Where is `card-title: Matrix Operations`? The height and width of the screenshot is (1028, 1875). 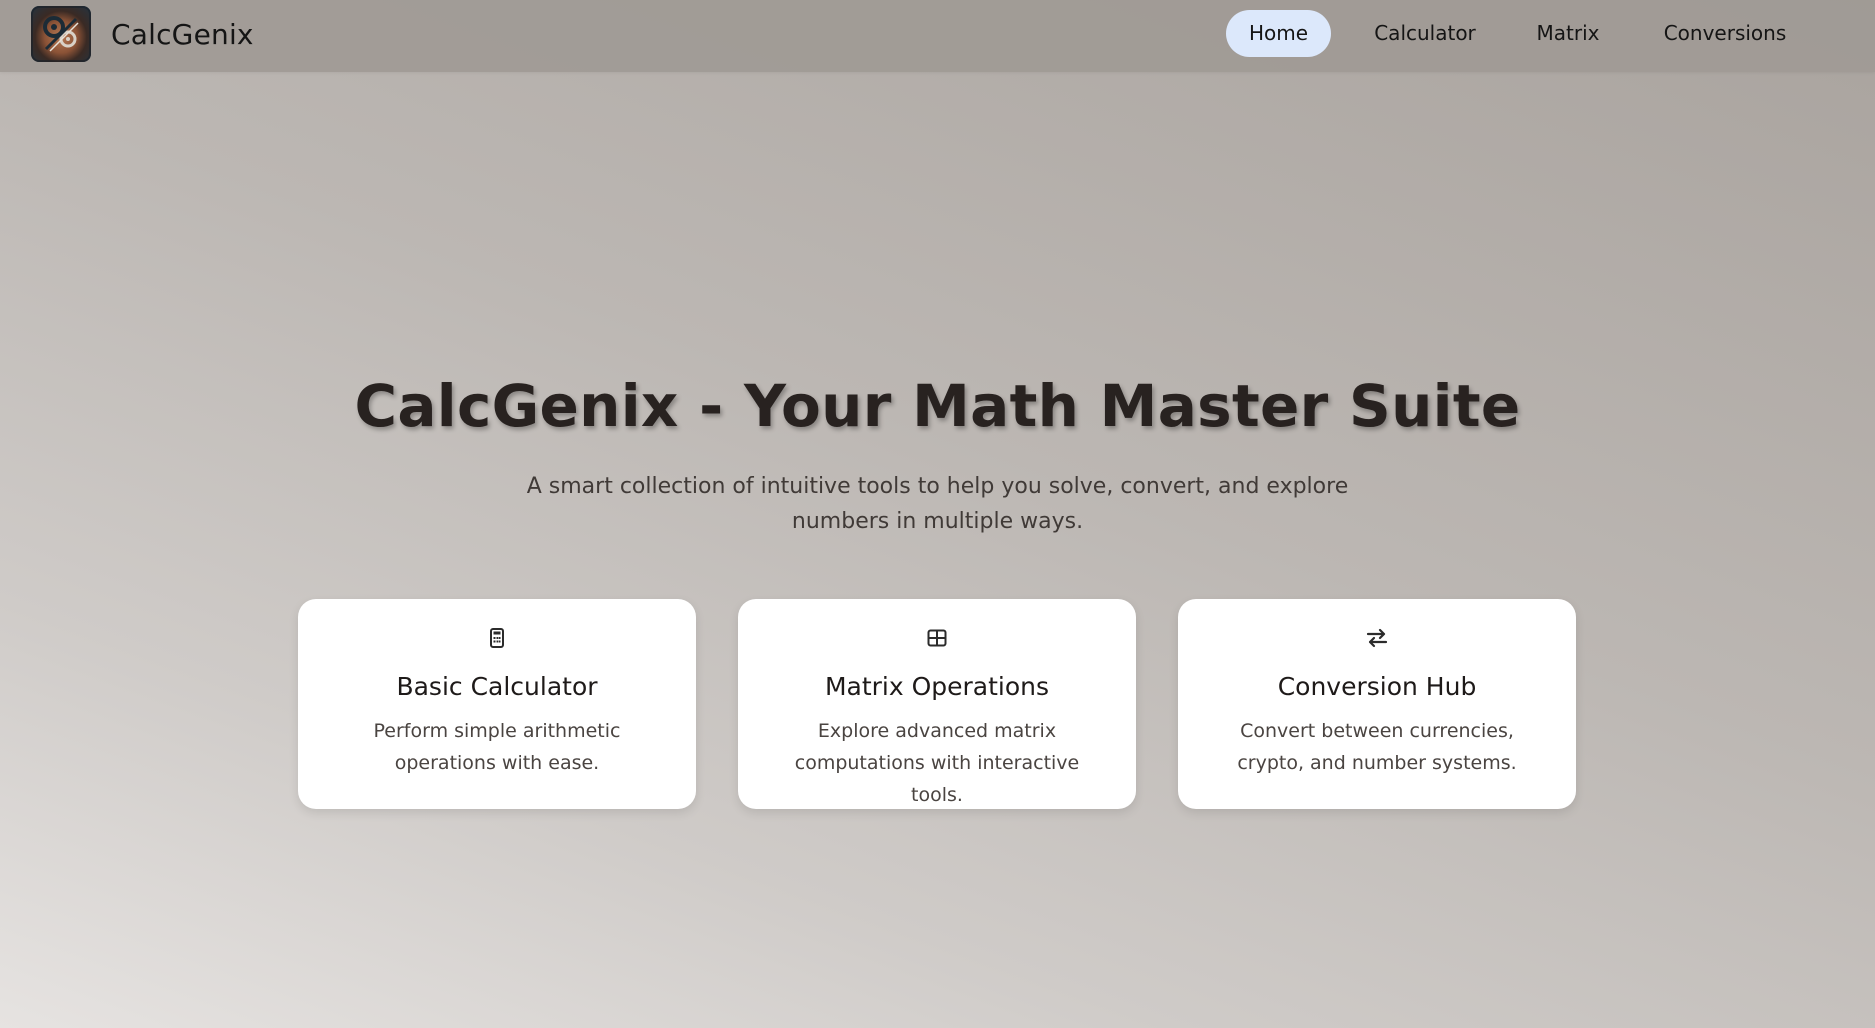 card-title: Matrix Operations is located at coordinates (937, 686).